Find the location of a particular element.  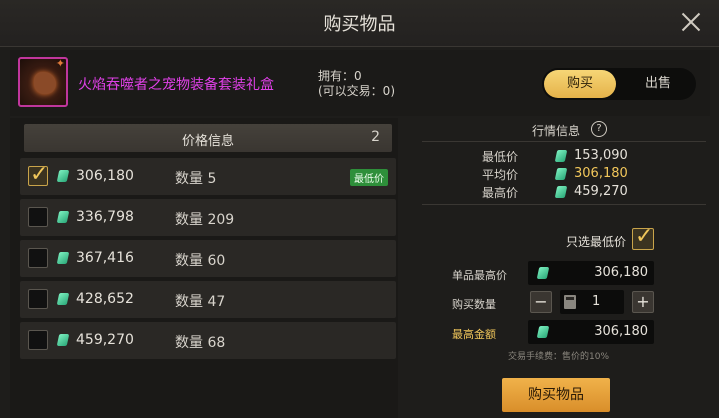

listing-quantity: 数量 5 is located at coordinates (195, 178).